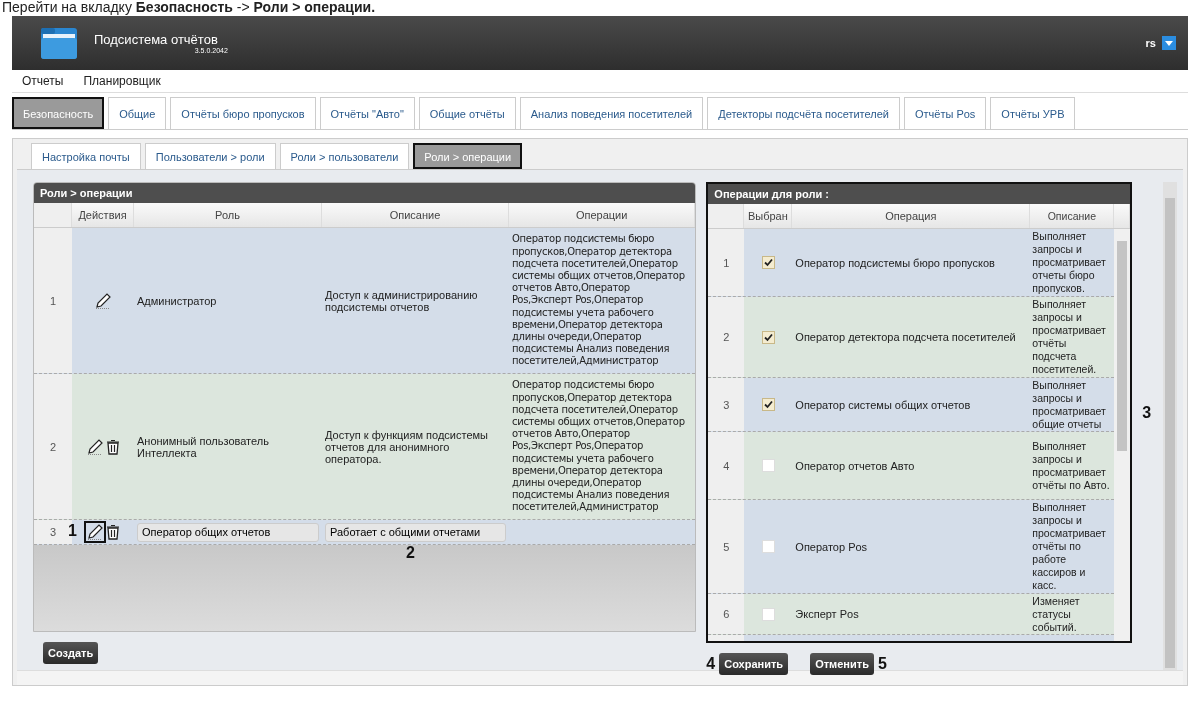 This screenshot has width=1200, height=702. I want to click on subtab: Роли > пользователи, so click(344, 156).